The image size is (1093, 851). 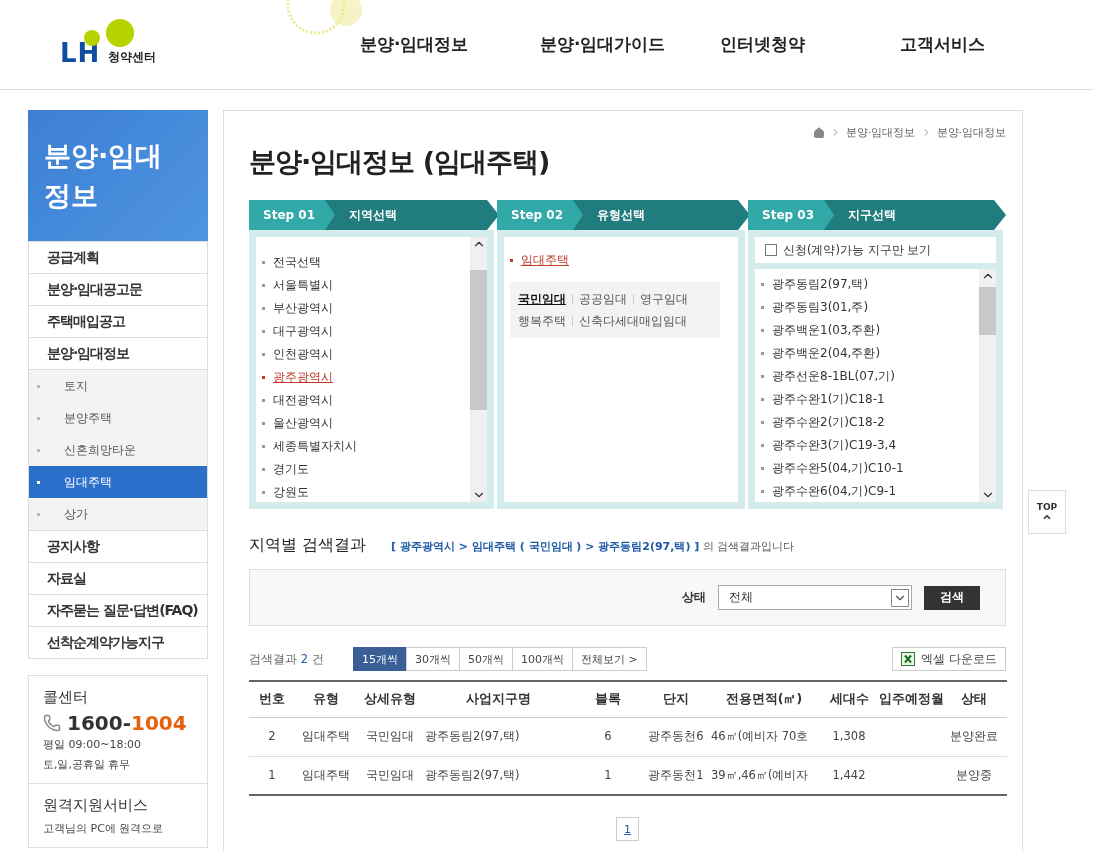 I want to click on column-header: 상세유형, so click(x=390, y=699).